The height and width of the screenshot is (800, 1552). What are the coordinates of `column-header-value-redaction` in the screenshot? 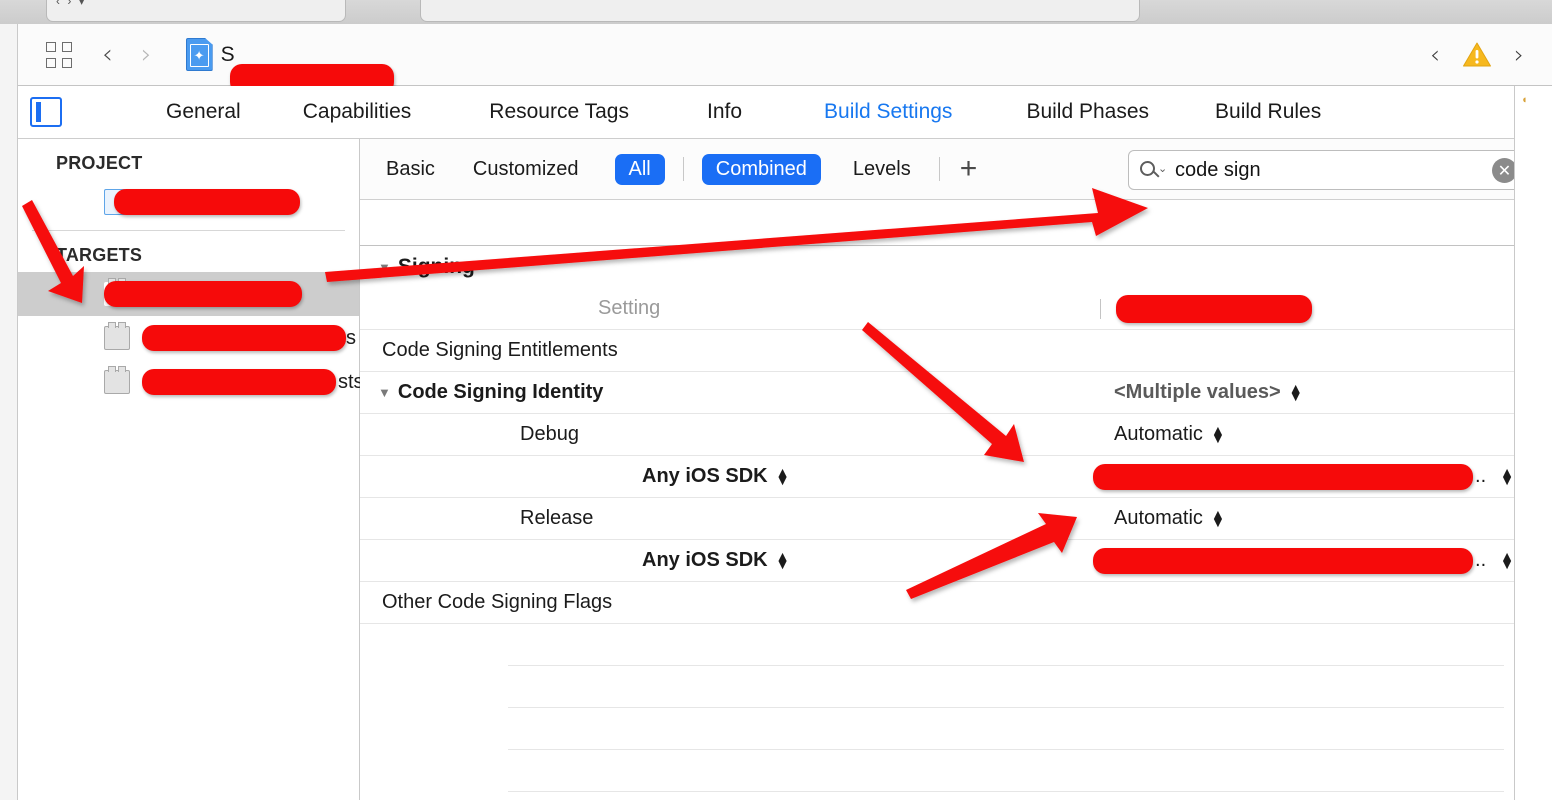 It's located at (1214, 308).